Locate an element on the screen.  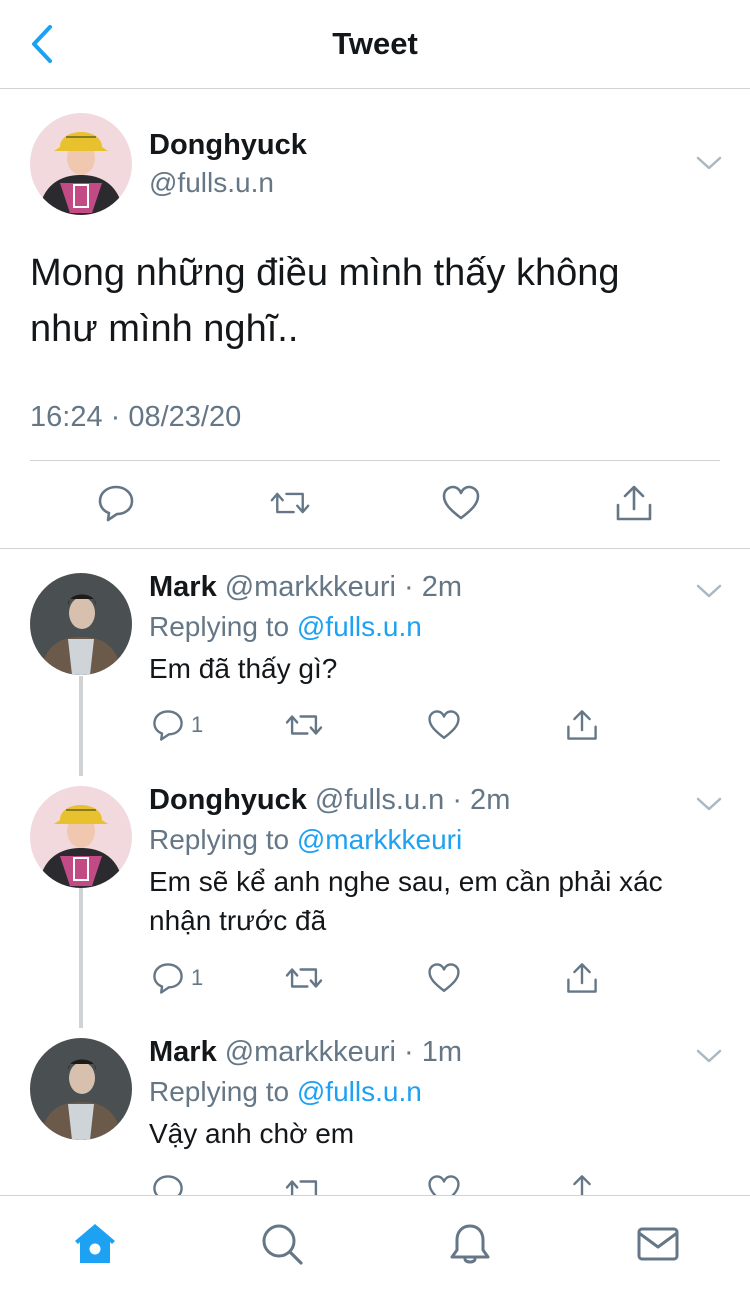
bottom-tab-bar is located at coordinates (375, 1244).